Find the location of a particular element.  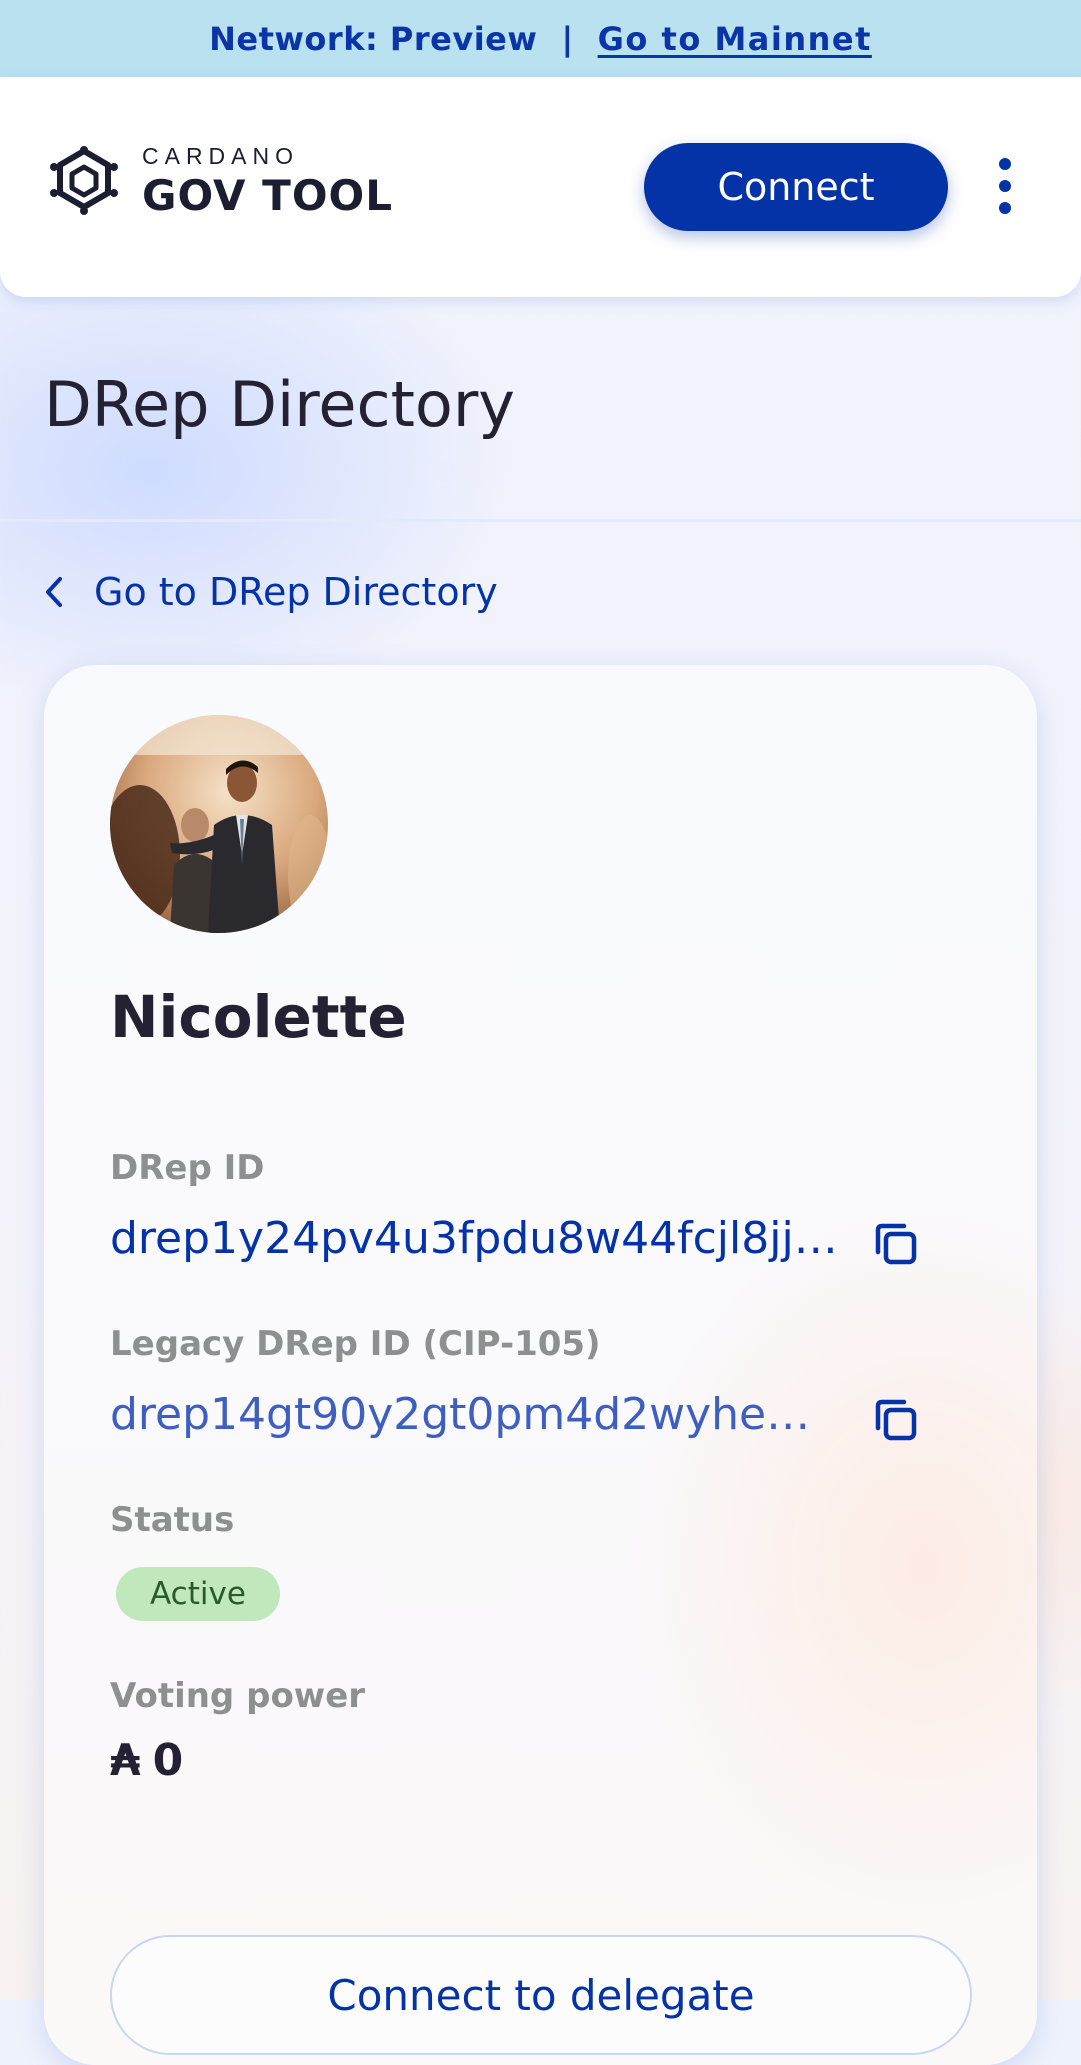

cardano-hexagon-logo-icon is located at coordinates (84, 180).